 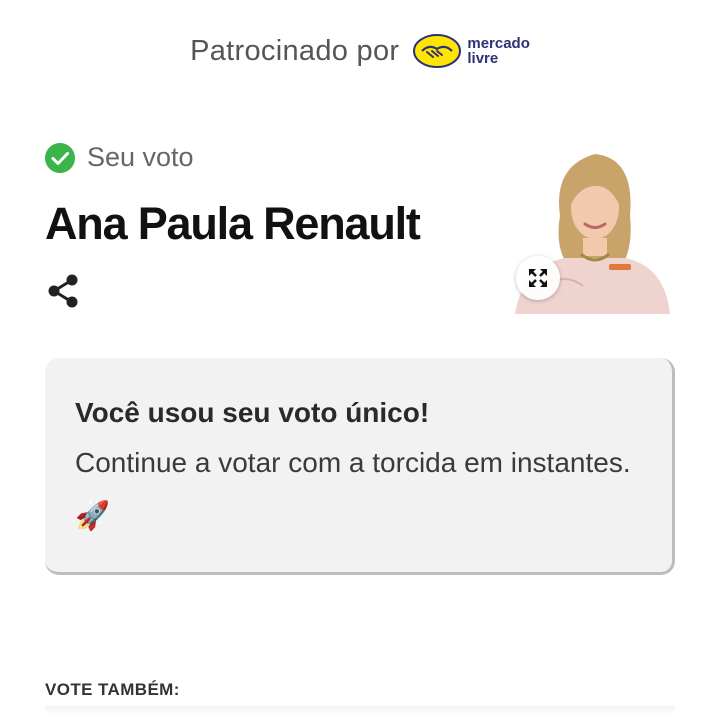 I want to click on expand-icon, so click(x=538, y=278).